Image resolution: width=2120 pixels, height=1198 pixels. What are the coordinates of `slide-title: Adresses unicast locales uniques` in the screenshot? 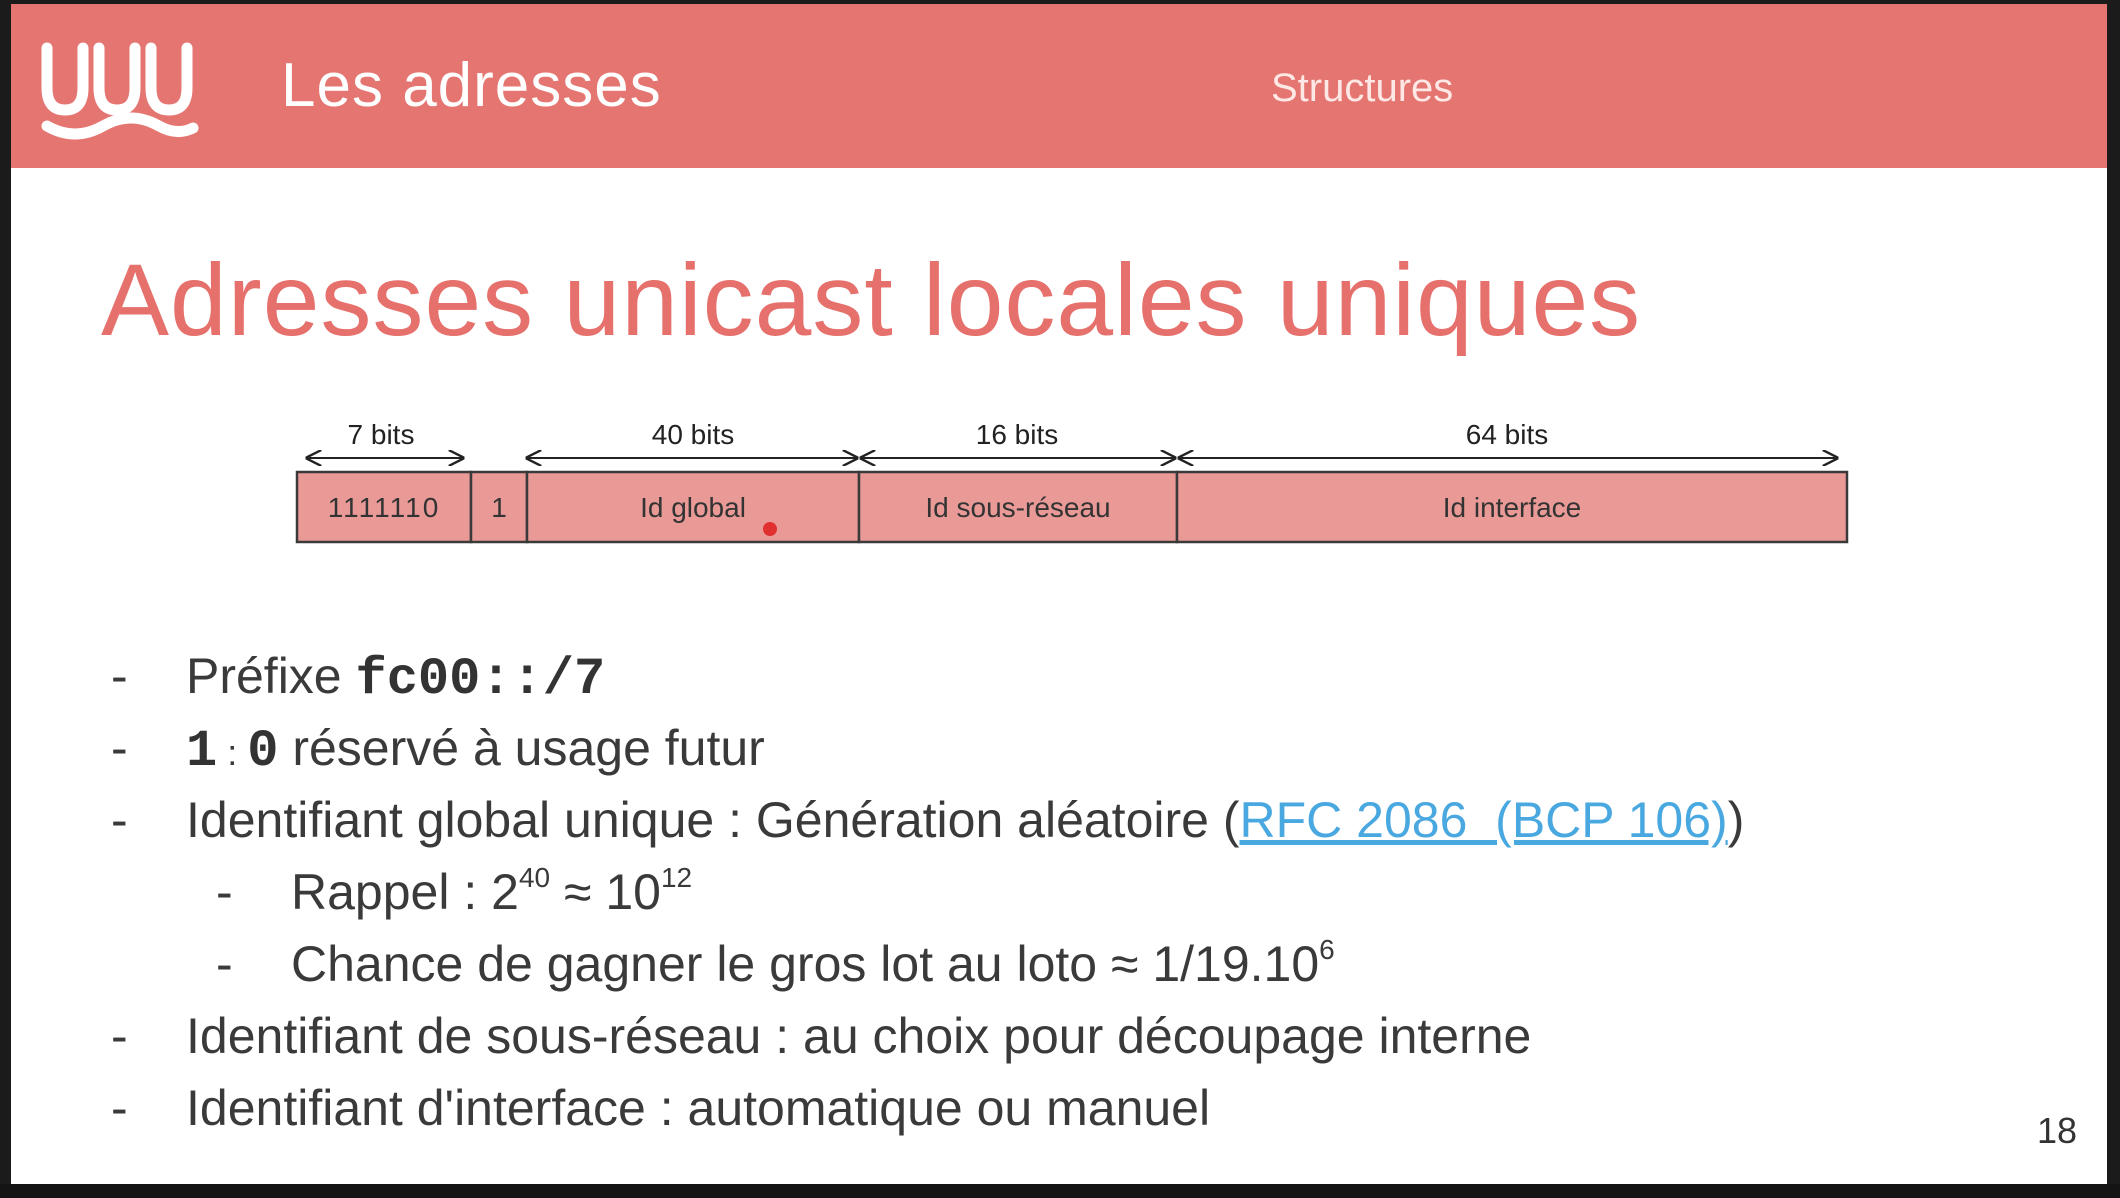 It's located at (871, 300).